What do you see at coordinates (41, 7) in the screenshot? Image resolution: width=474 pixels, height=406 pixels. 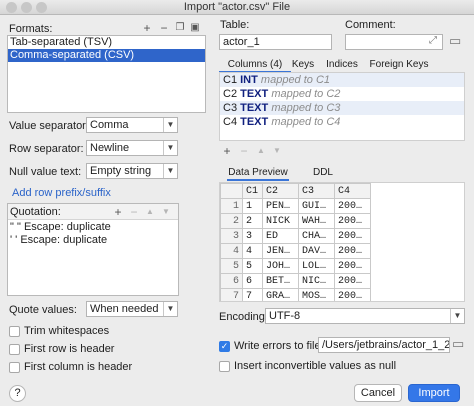 I see `zoom-window-button` at bounding box center [41, 7].